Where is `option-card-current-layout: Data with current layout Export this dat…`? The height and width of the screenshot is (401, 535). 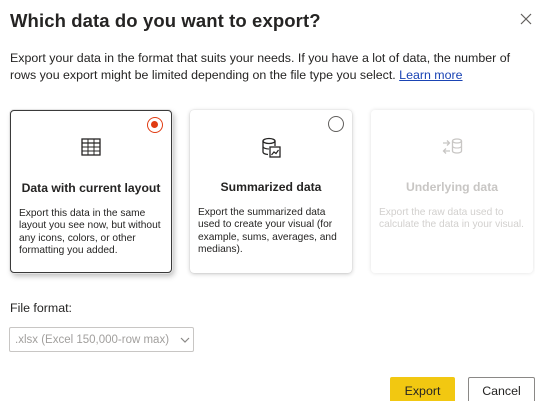
option-card-current-layout: Data with current layout Export this dat… is located at coordinates (91, 191).